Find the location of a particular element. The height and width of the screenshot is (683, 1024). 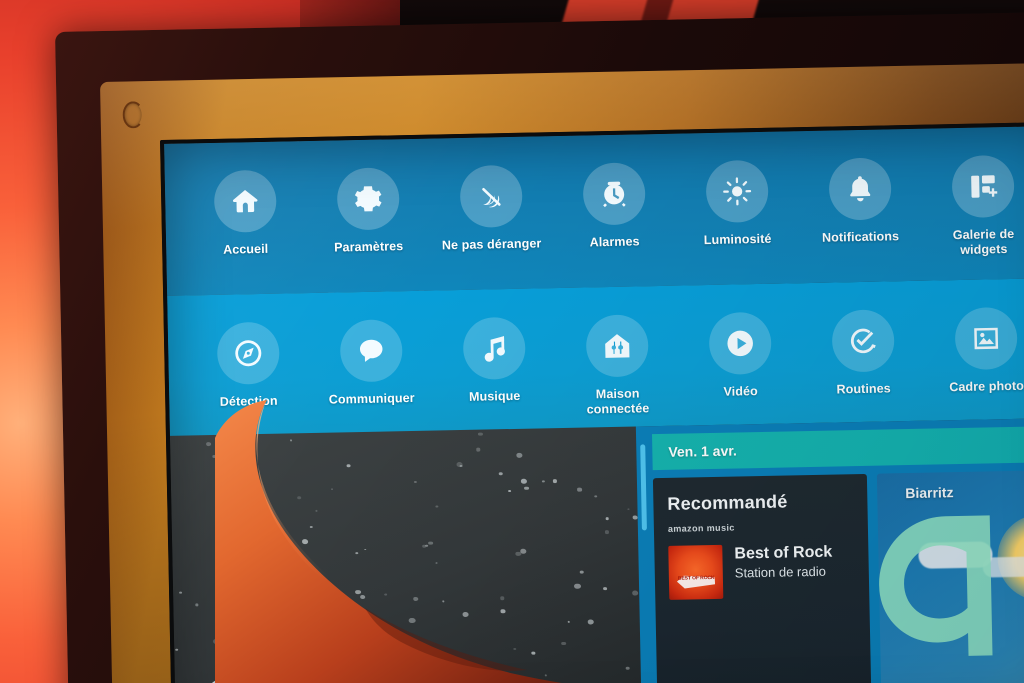

quick-setting-param-tres: Paramètres is located at coordinates (368, 211).